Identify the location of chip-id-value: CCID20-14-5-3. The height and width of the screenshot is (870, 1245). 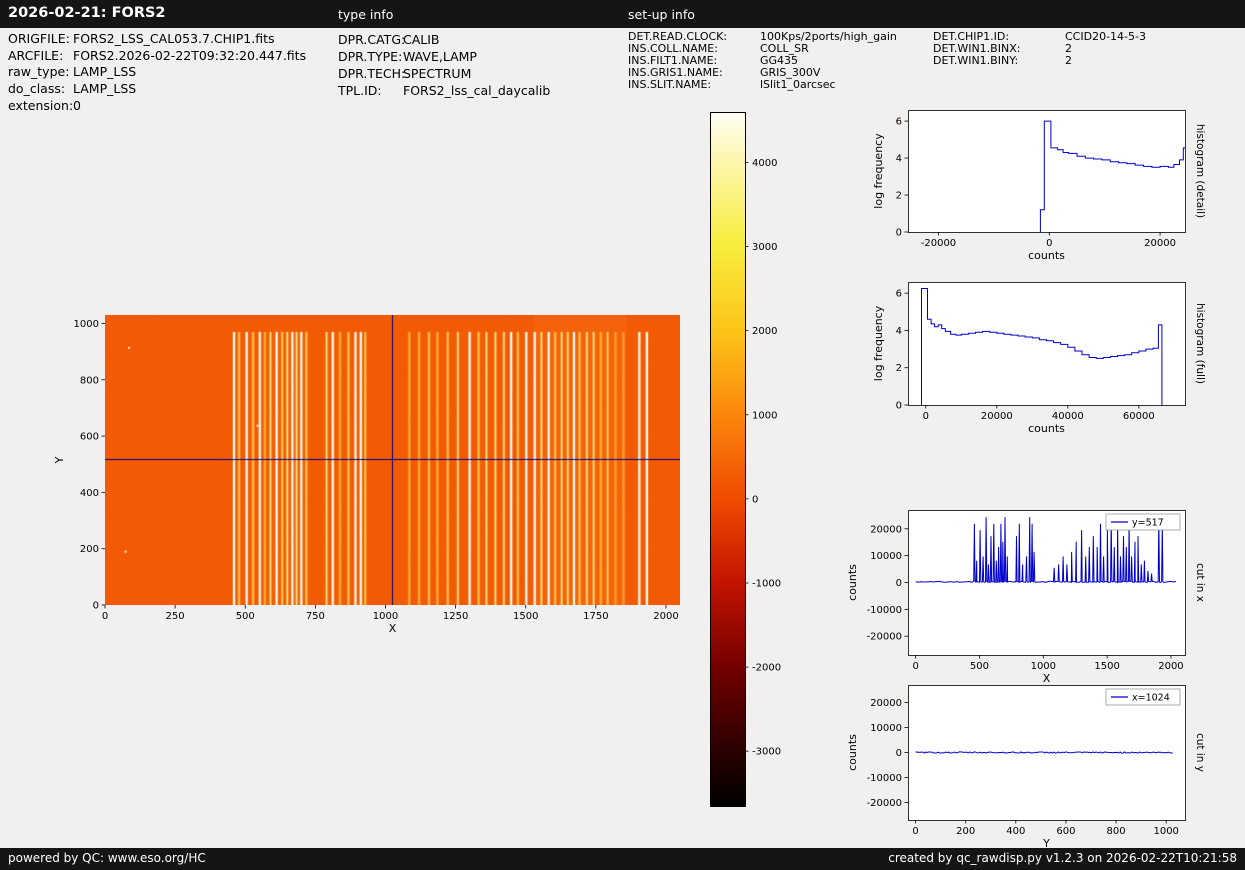
(1105, 36).